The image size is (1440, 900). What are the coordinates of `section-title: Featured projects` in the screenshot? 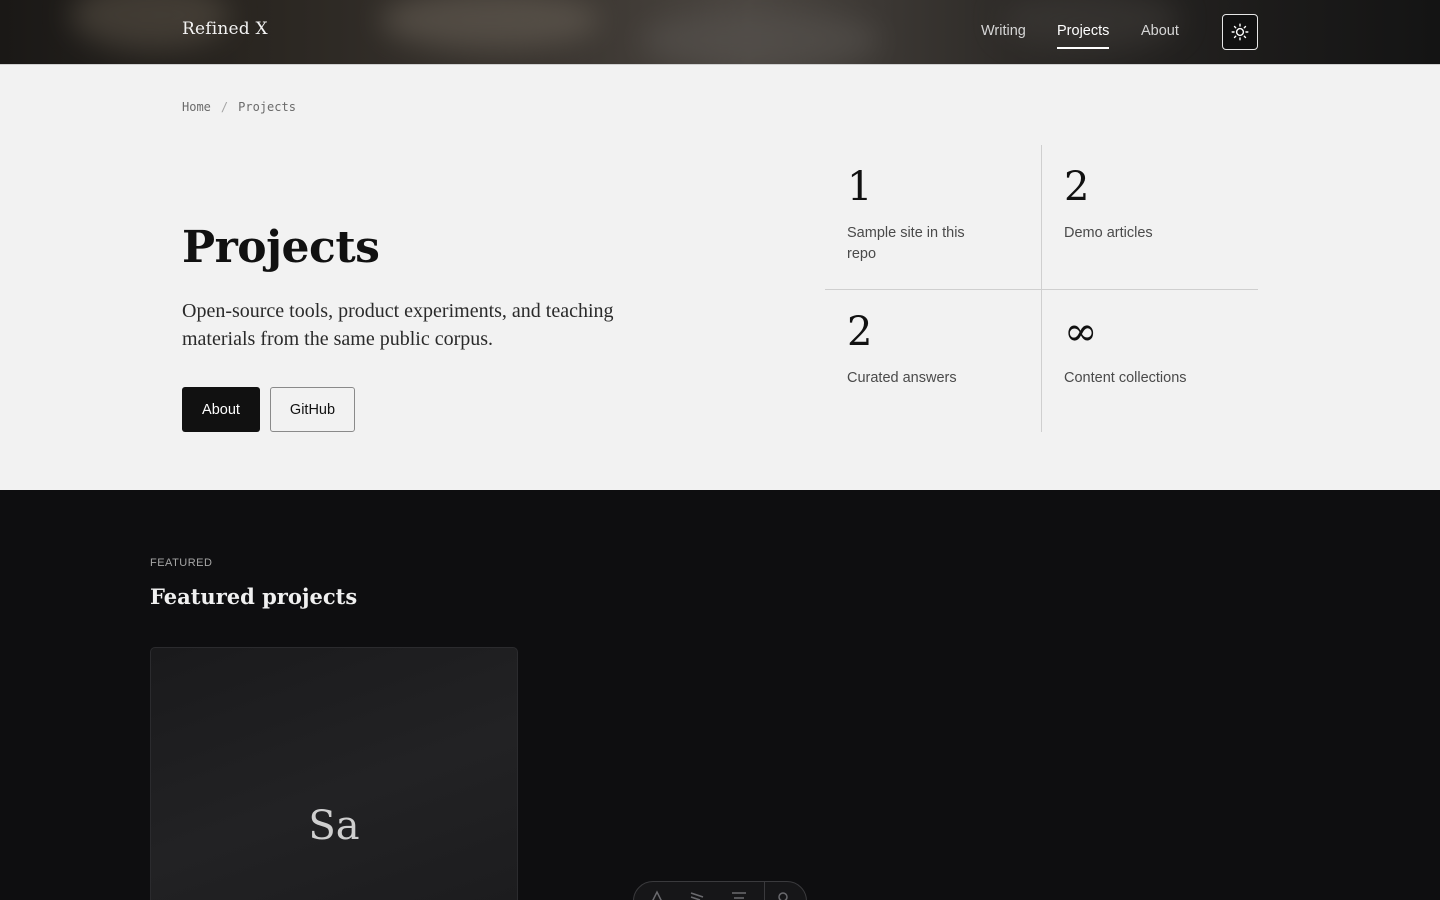 It's located at (254, 596).